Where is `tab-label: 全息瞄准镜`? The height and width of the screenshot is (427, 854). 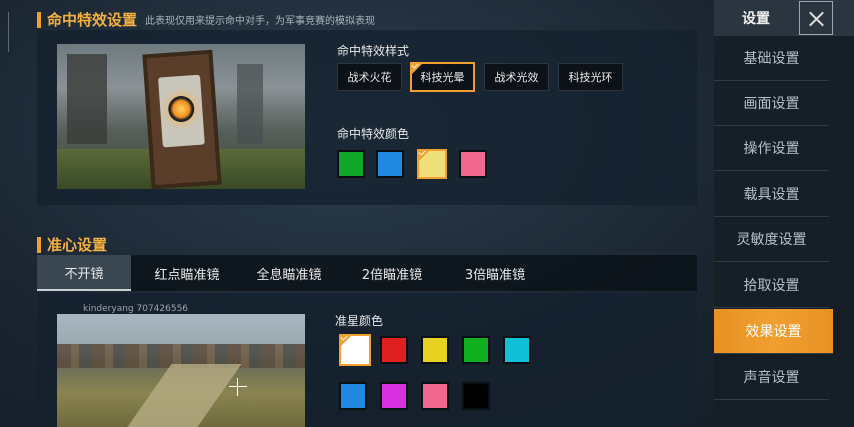
tab-label: 全息瞄准镜 is located at coordinates (289, 275).